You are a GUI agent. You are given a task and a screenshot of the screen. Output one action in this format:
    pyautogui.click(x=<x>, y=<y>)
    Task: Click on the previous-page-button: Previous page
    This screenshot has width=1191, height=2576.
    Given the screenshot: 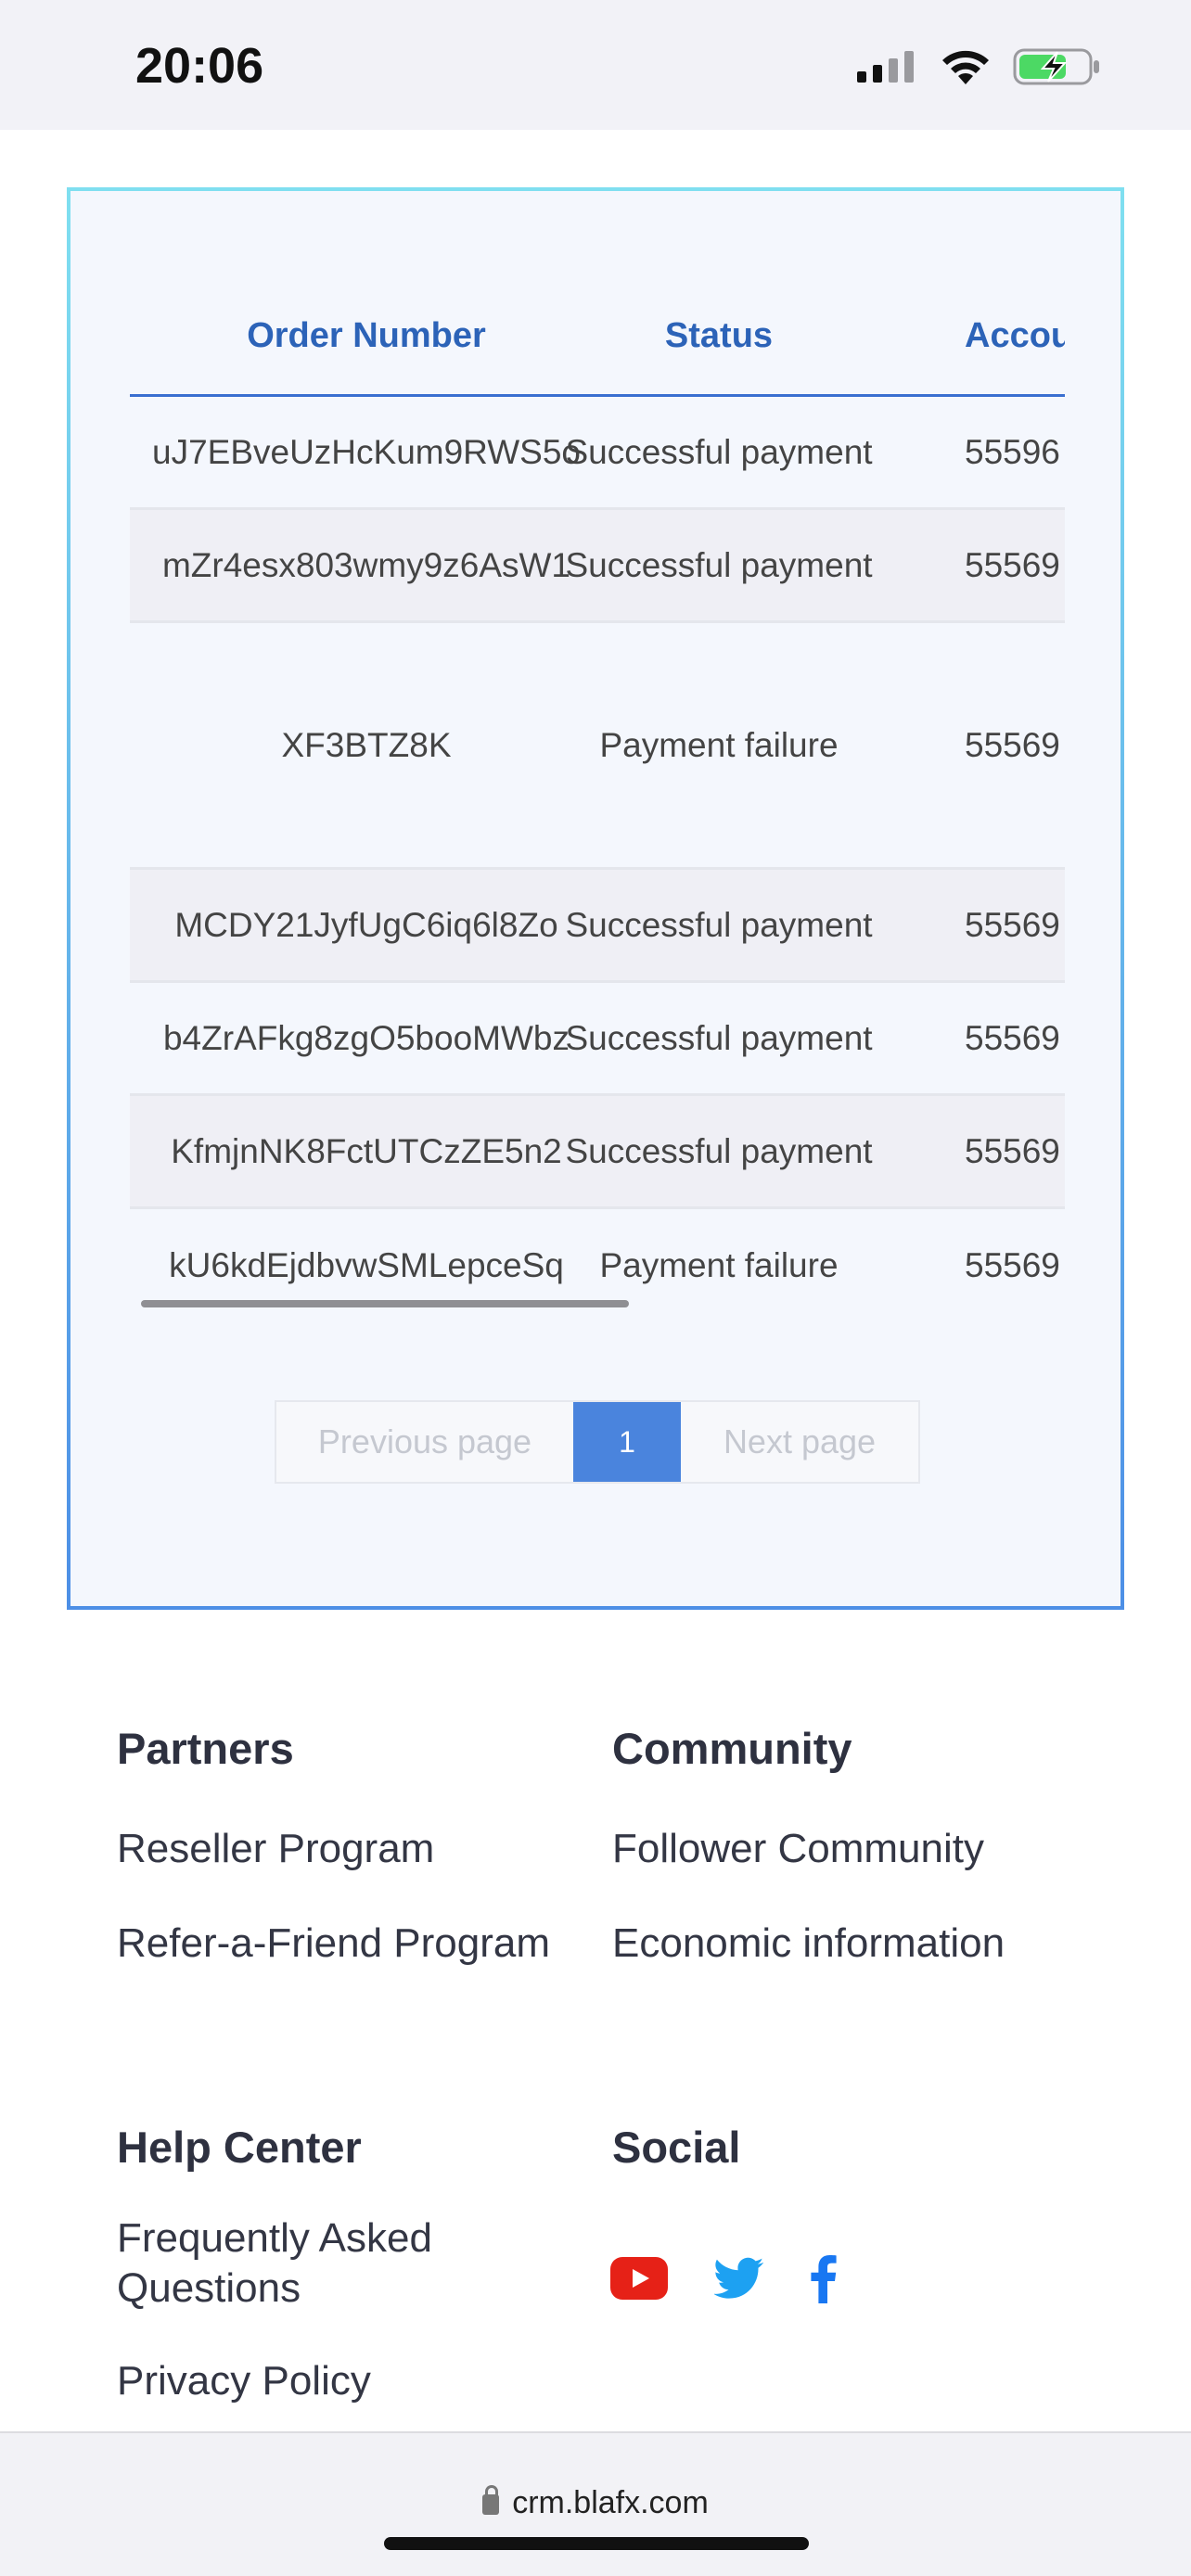 What is the action you would take?
    pyautogui.click(x=424, y=1442)
    